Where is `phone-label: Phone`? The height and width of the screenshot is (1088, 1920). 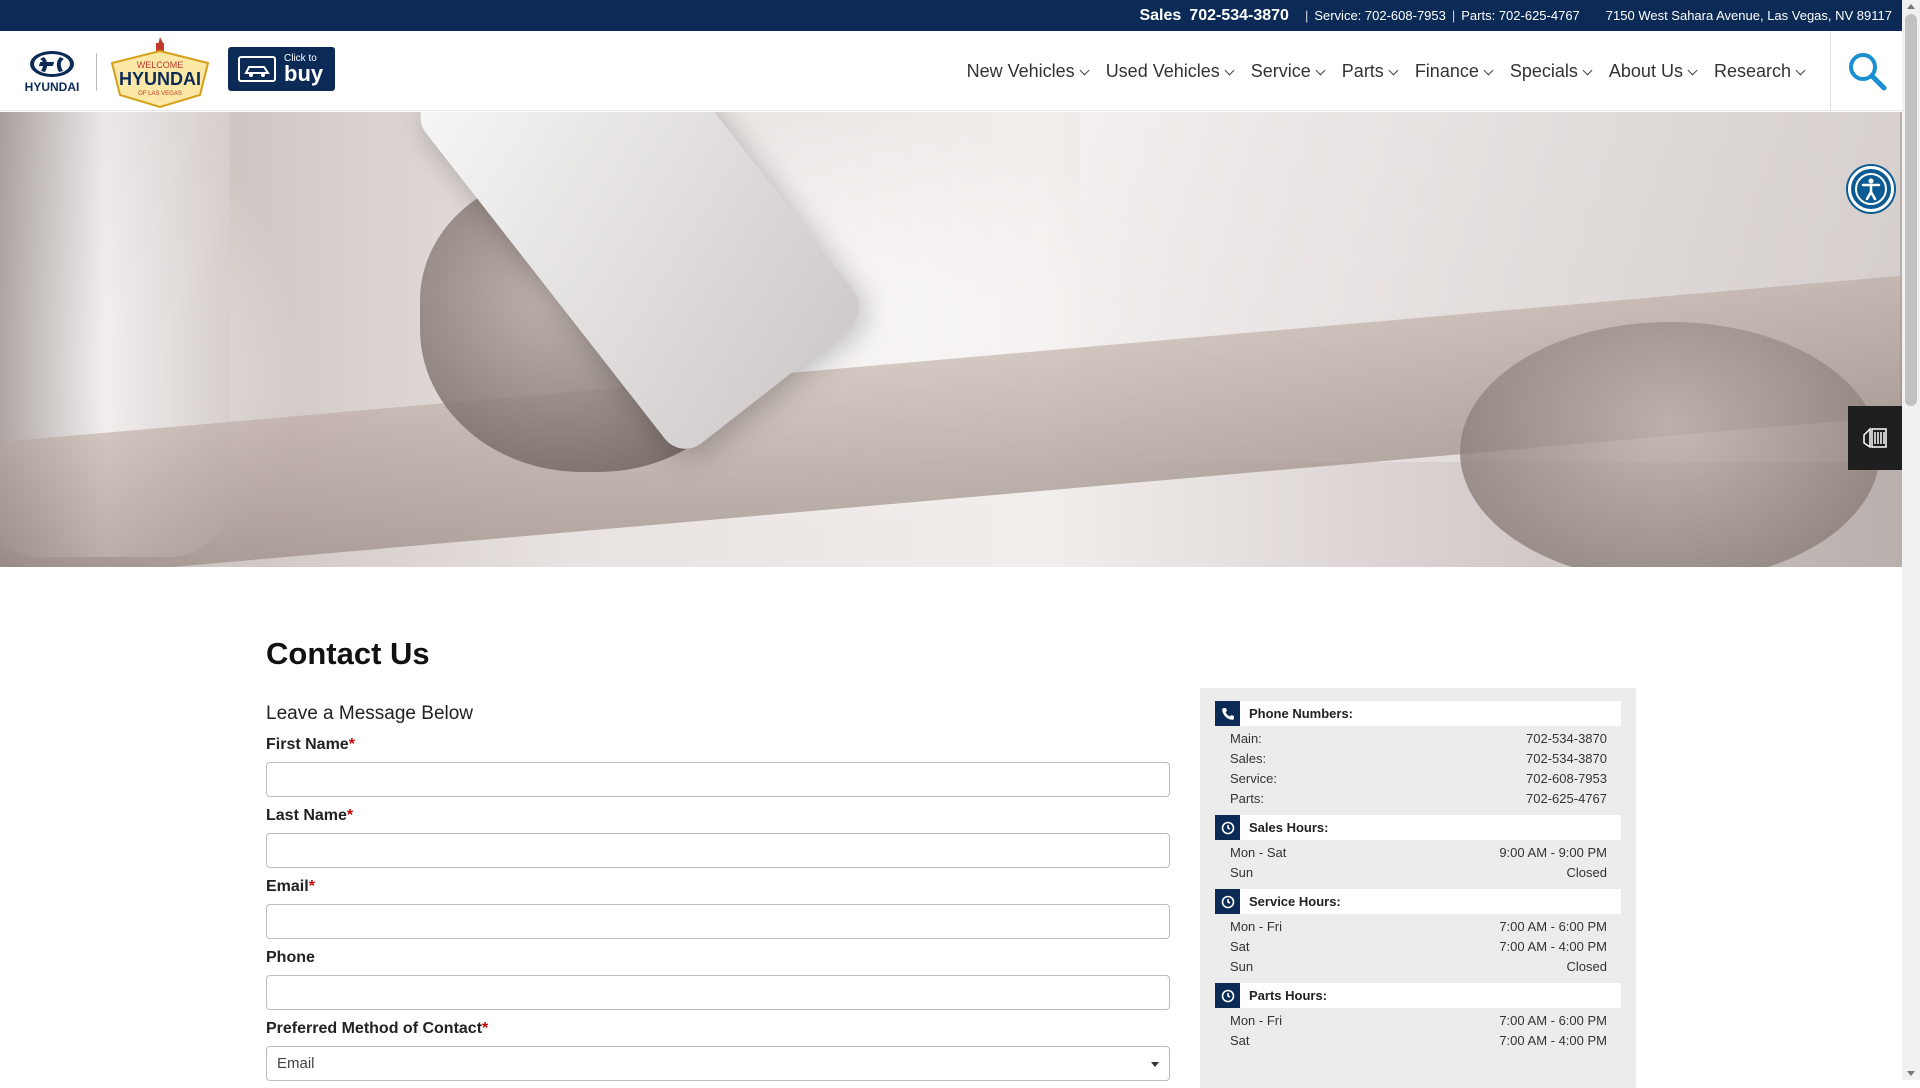
phone-label: Phone is located at coordinates (290, 958).